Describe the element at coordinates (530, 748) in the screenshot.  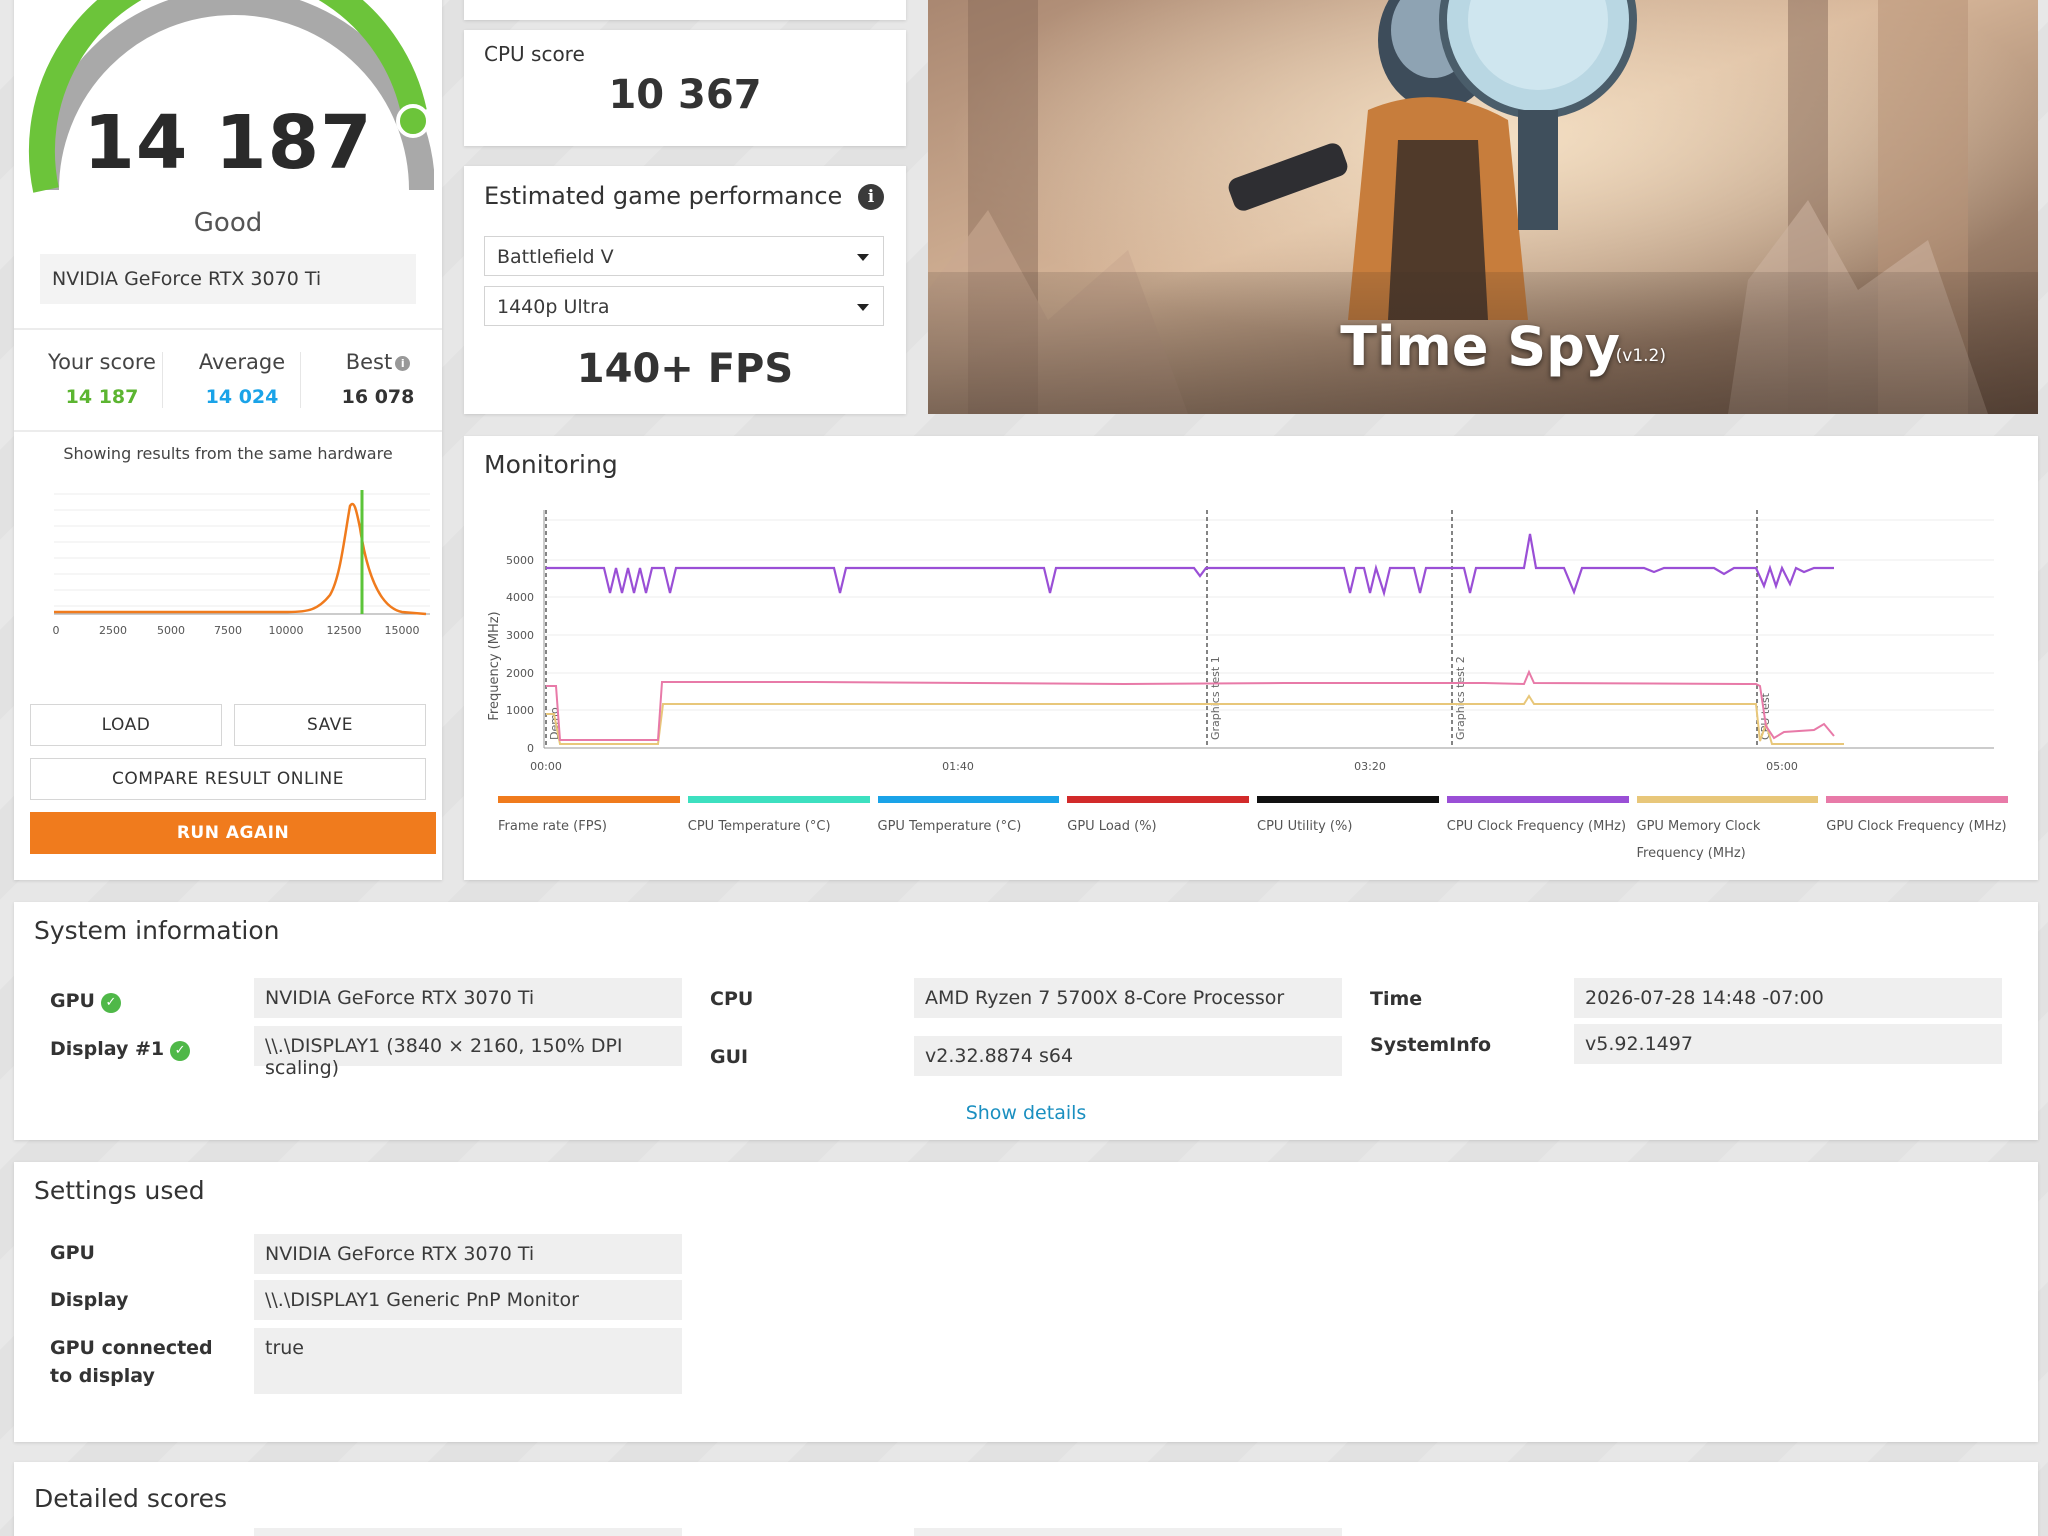
I see `y-tick: 0` at that location.